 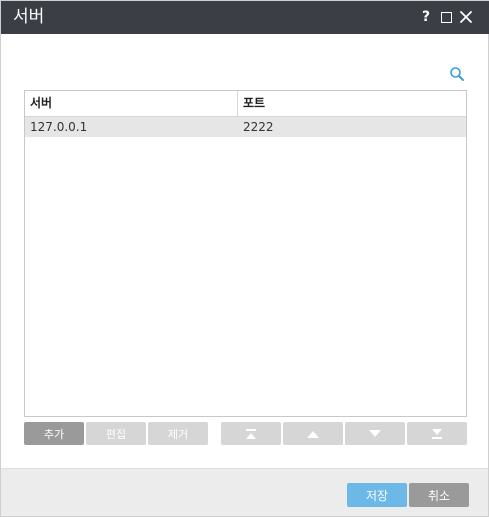 I want to click on move-to-top-button, so click(x=251, y=433).